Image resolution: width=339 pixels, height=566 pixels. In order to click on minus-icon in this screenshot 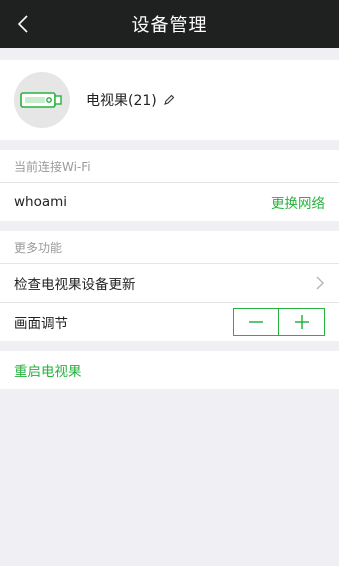, I will do `click(256, 322)`.